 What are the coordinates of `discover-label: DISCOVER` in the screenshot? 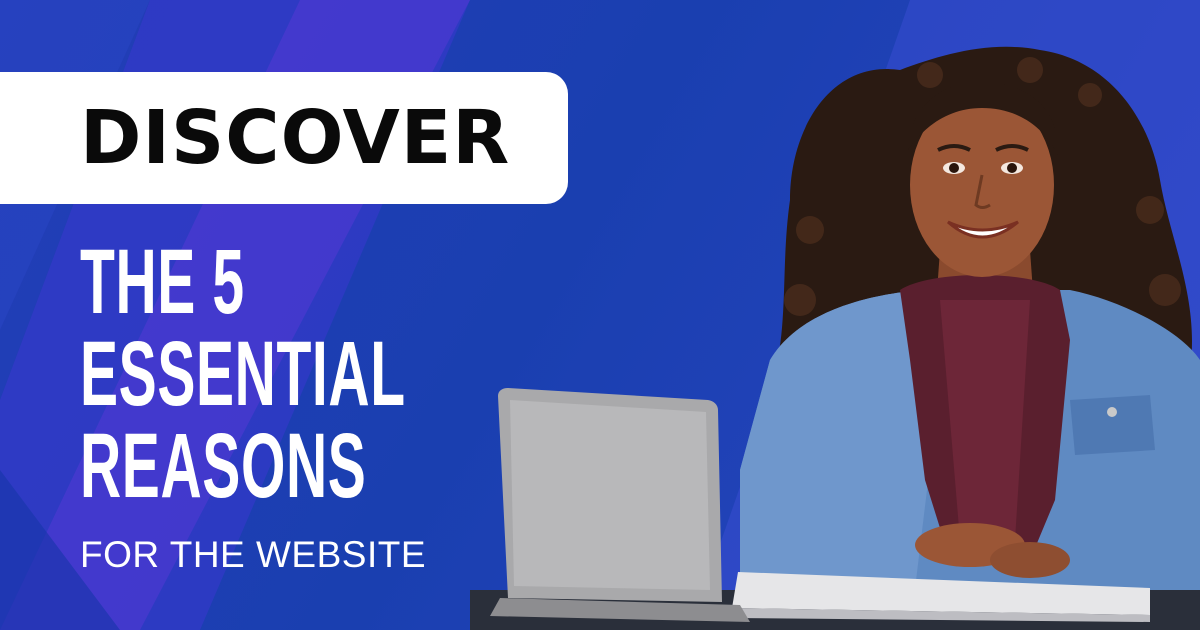 It's located at (295, 138).